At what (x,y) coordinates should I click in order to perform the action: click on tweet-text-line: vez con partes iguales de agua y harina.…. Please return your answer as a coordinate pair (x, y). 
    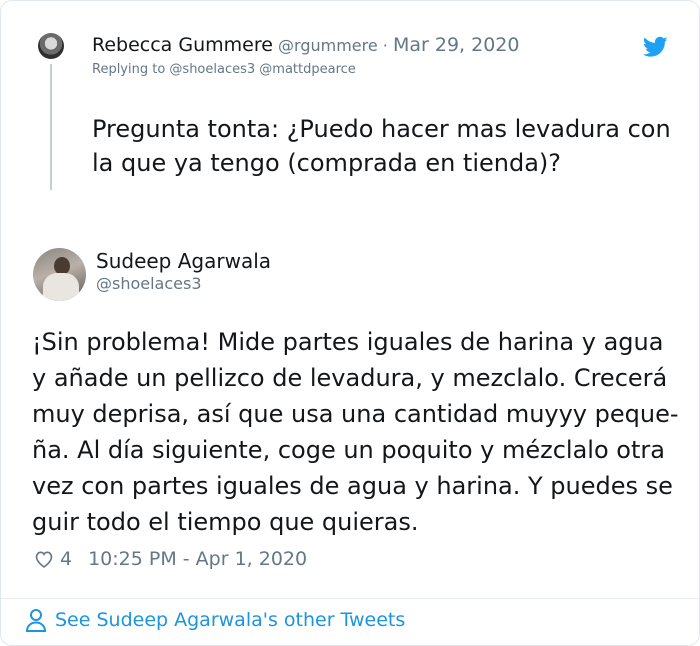
    Looking at the image, I should click on (352, 486).